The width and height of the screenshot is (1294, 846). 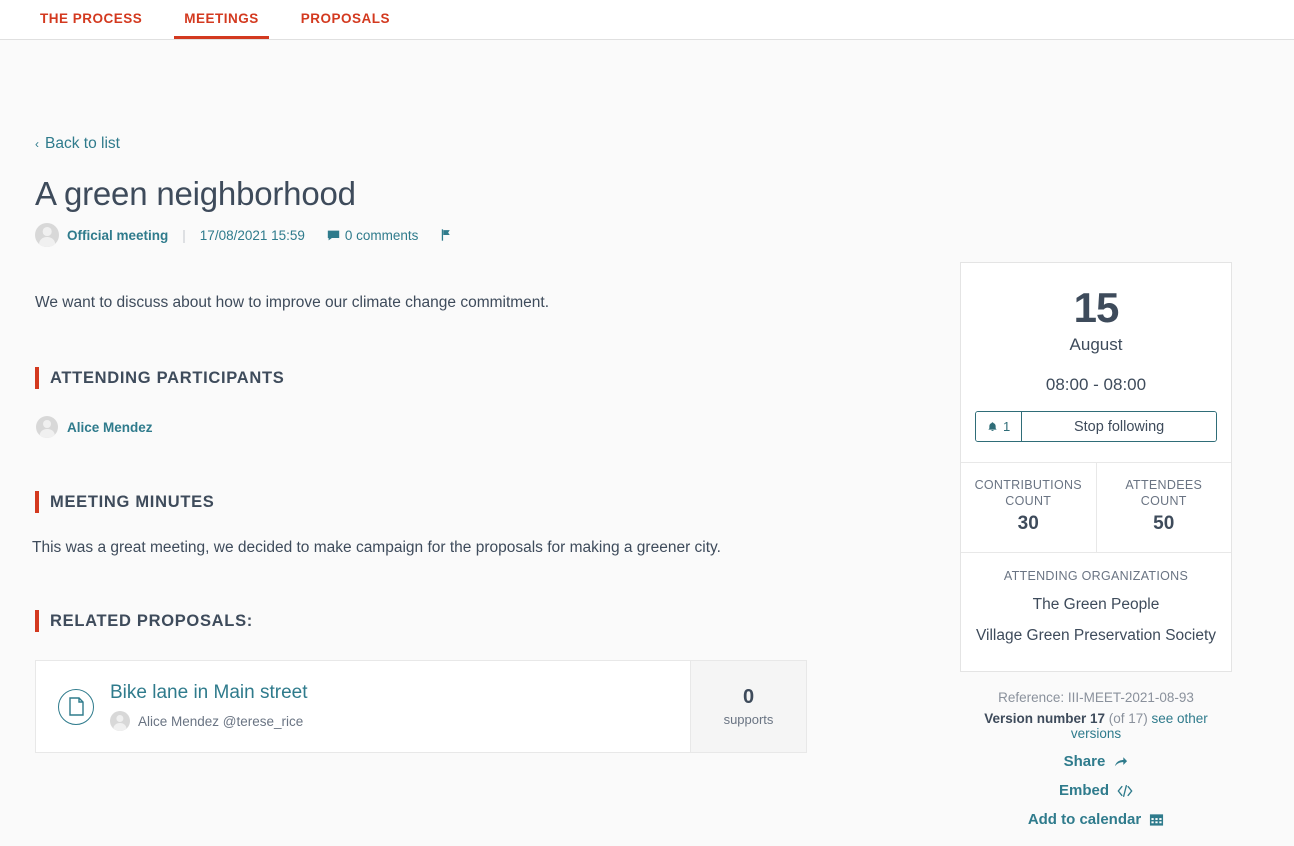 I want to click on version-number: Version number 17, so click(x=1044, y=719).